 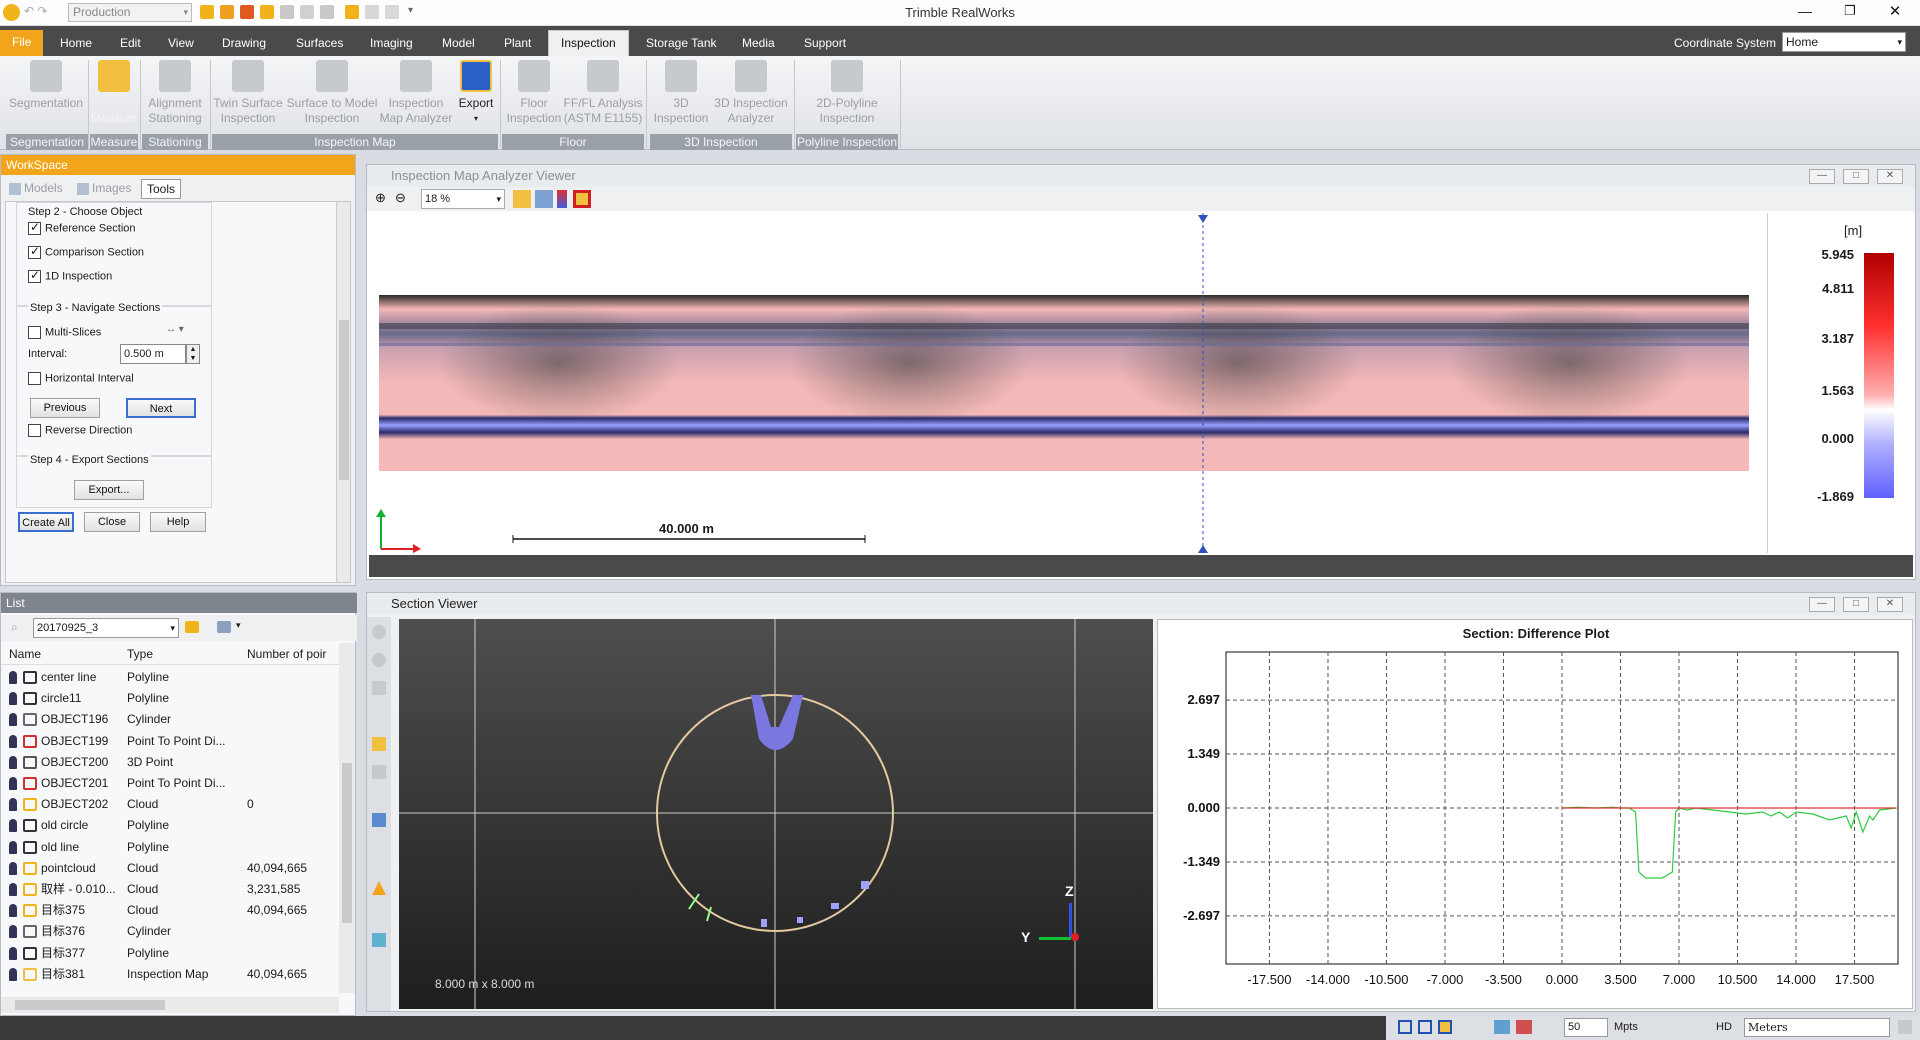 I want to click on layout-single-icon, so click(x=1405, y=1027).